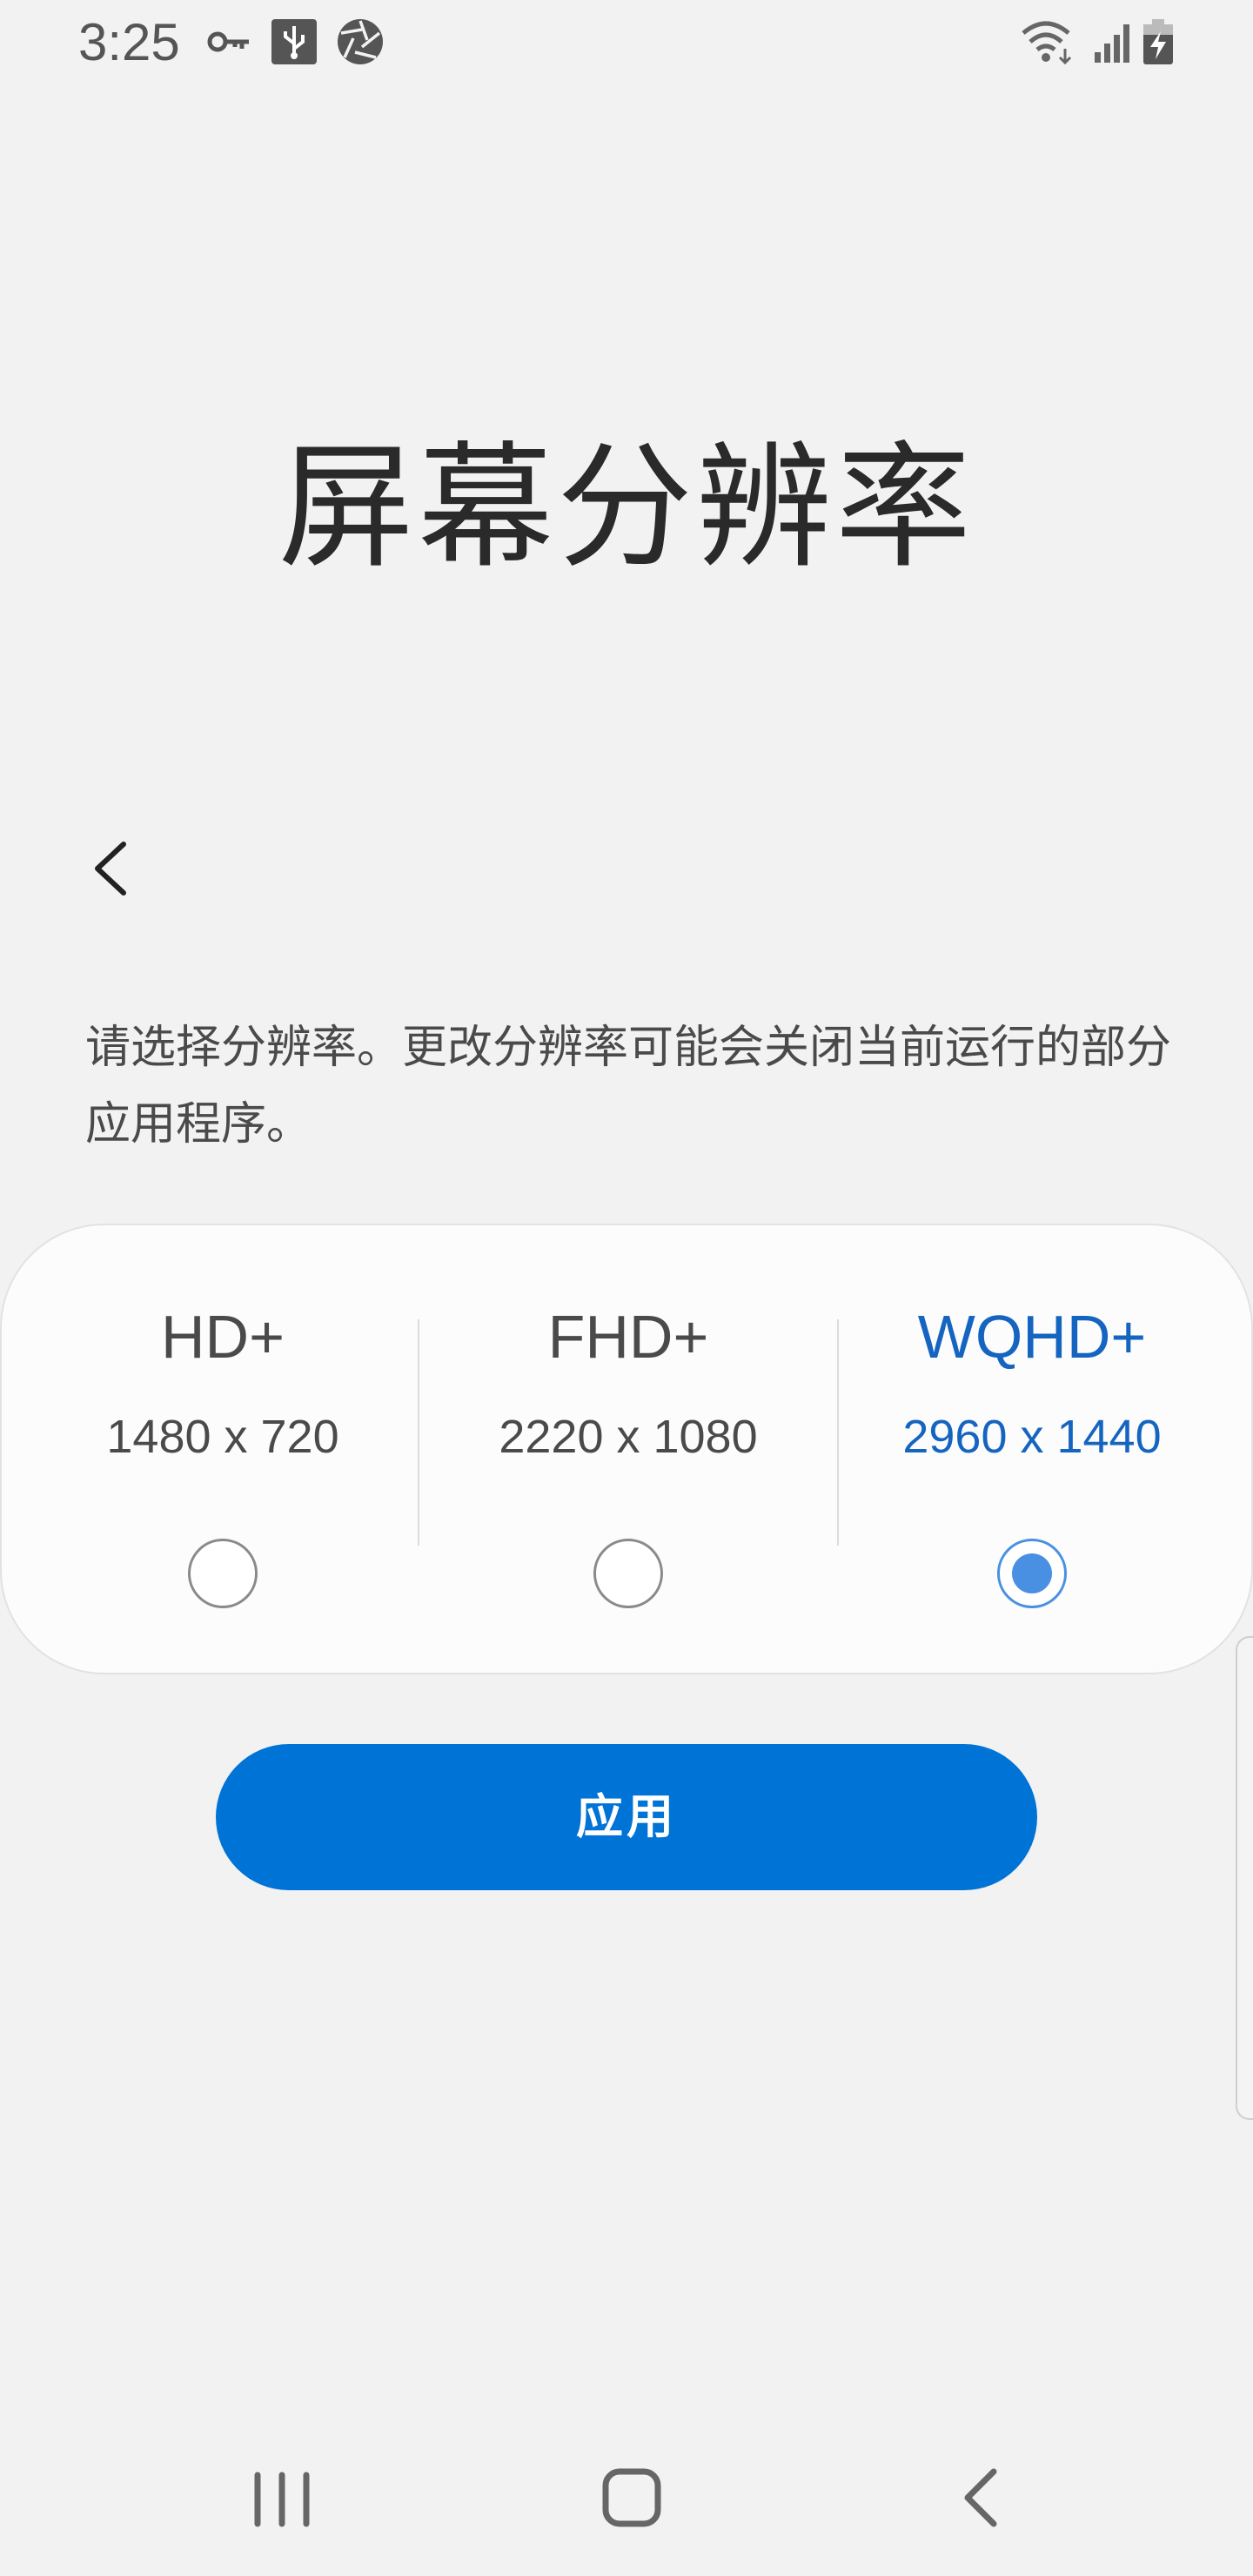 This screenshot has height=2576, width=1253. What do you see at coordinates (223, 1337) in the screenshot?
I see `option-name: HD+` at bounding box center [223, 1337].